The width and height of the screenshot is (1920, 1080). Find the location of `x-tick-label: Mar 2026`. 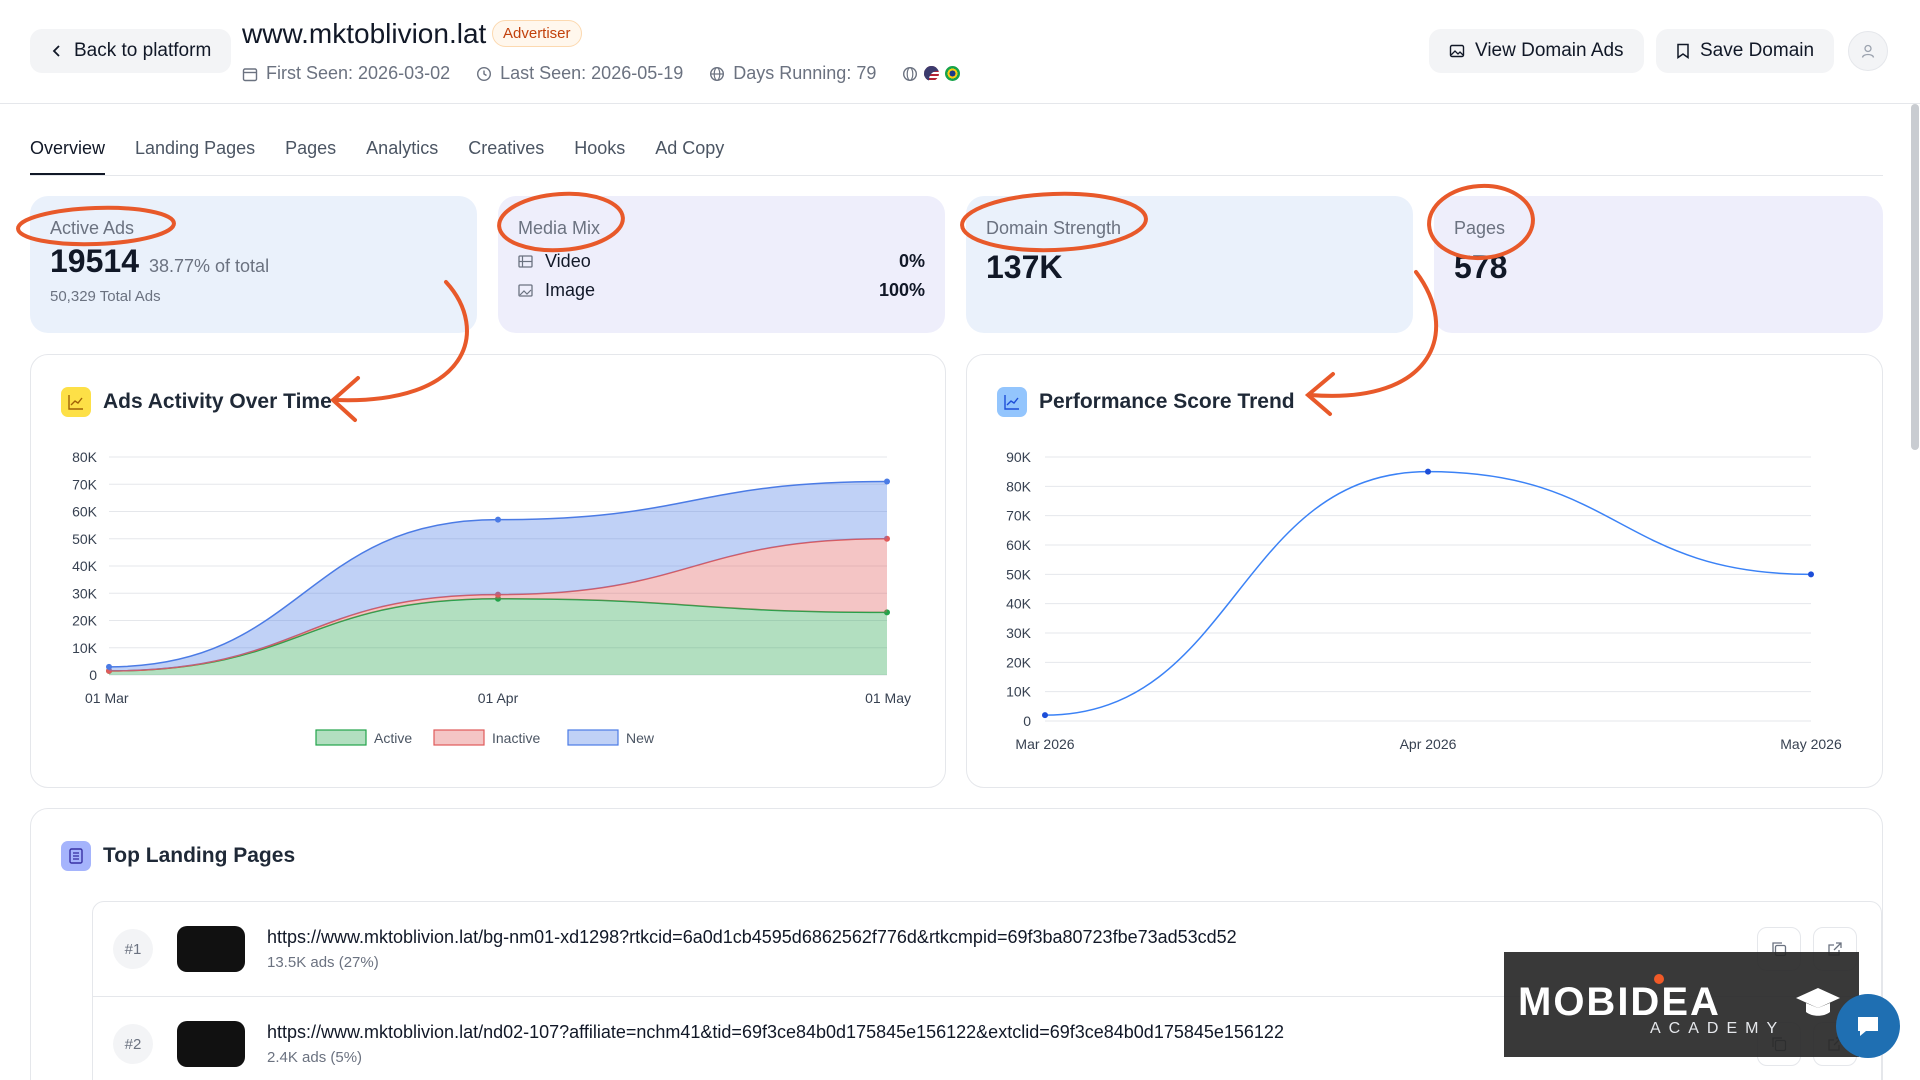

x-tick-label: Mar 2026 is located at coordinates (1044, 744).